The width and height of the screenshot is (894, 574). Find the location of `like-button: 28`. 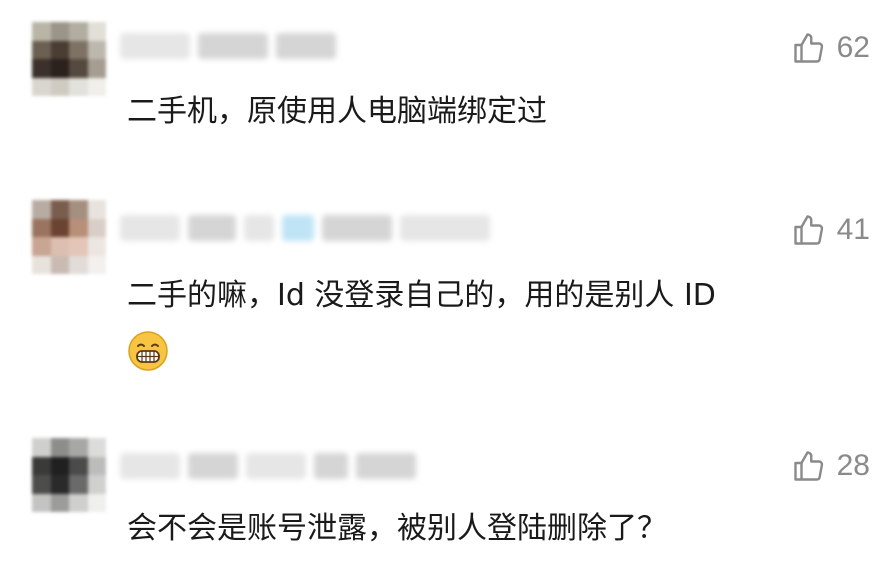

like-button: 28 is located at coordinates (830, 466).